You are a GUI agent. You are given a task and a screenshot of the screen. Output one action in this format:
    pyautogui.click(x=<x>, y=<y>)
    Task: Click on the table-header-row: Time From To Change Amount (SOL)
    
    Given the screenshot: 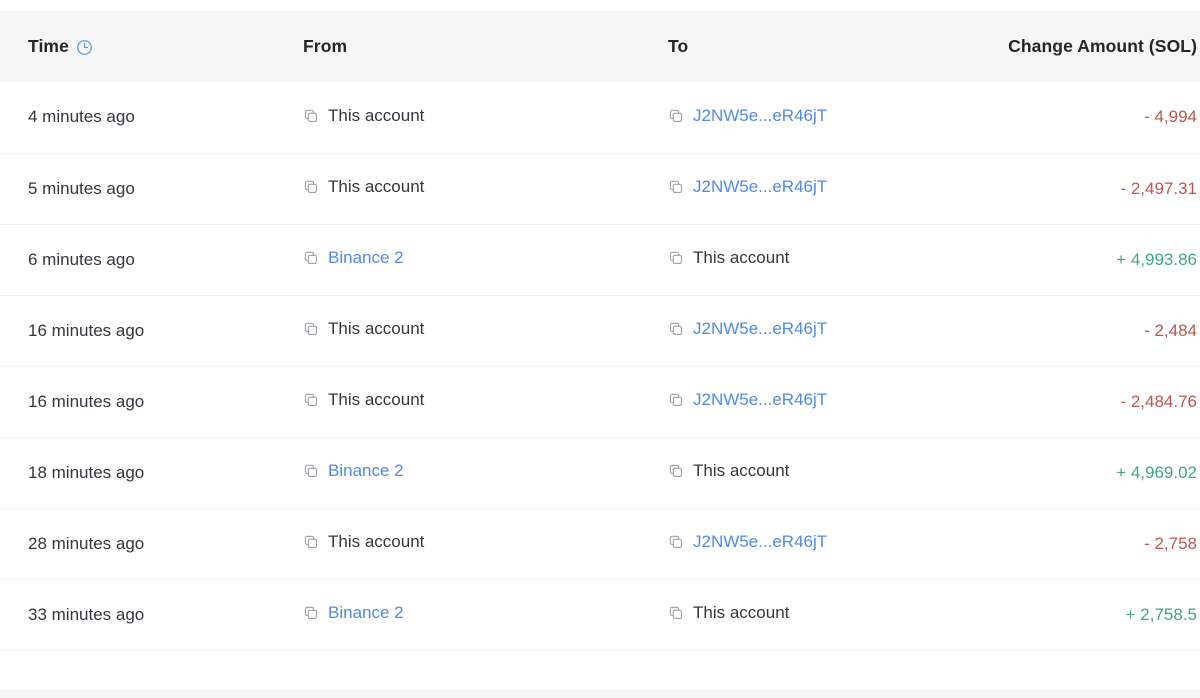 What is the action you would take?
    pyautogui.click(x=600, y=46)
    